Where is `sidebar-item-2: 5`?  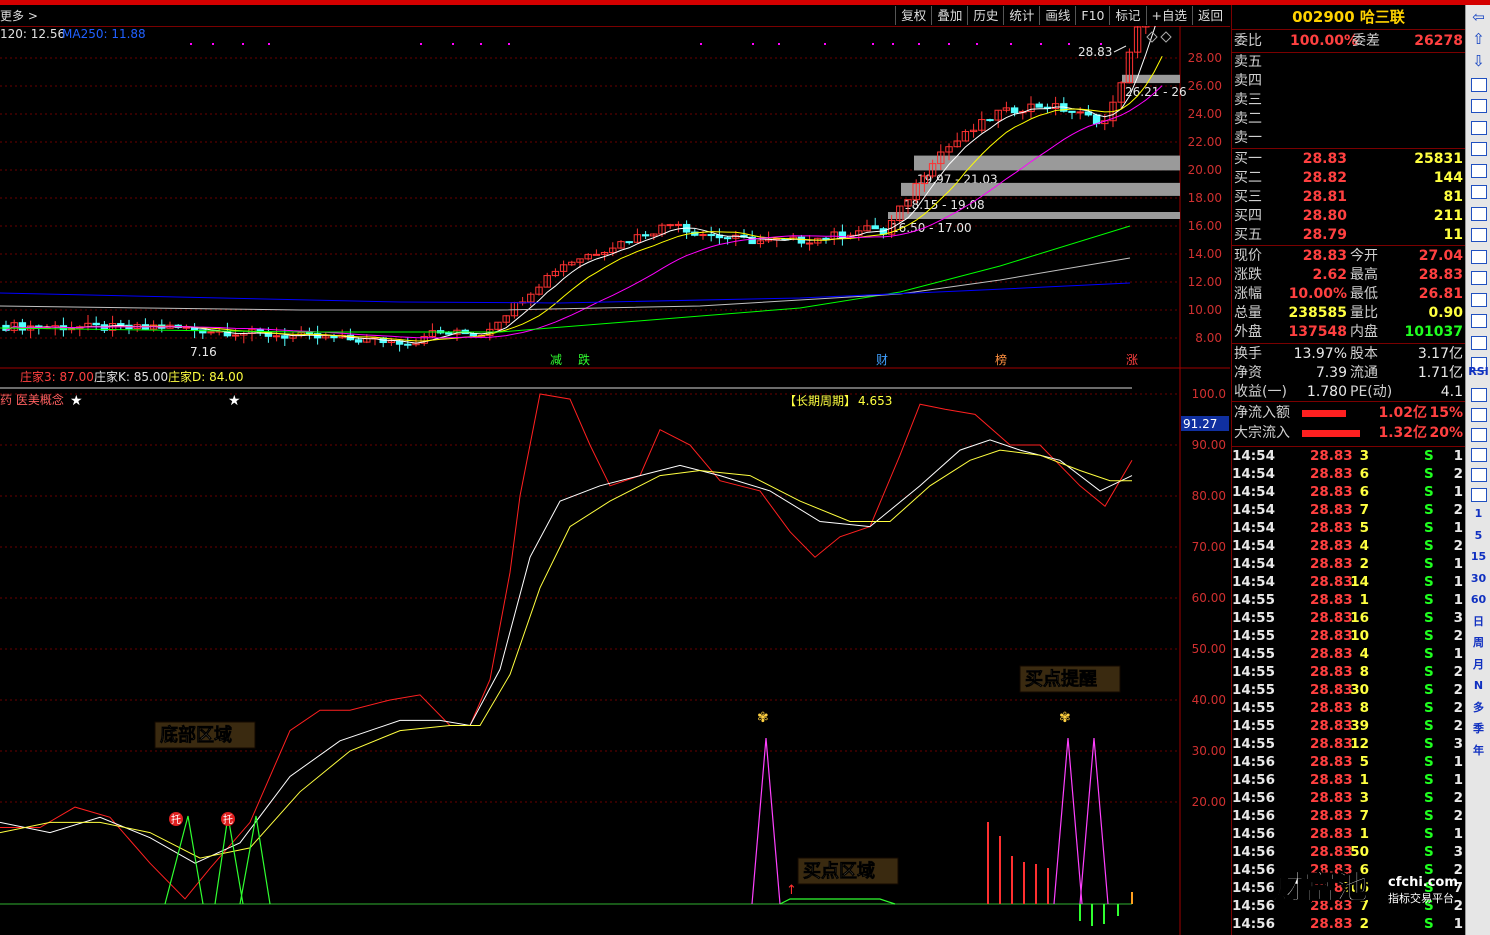 sidebar-item-2: 5 is located at coordinates (1478, 536).